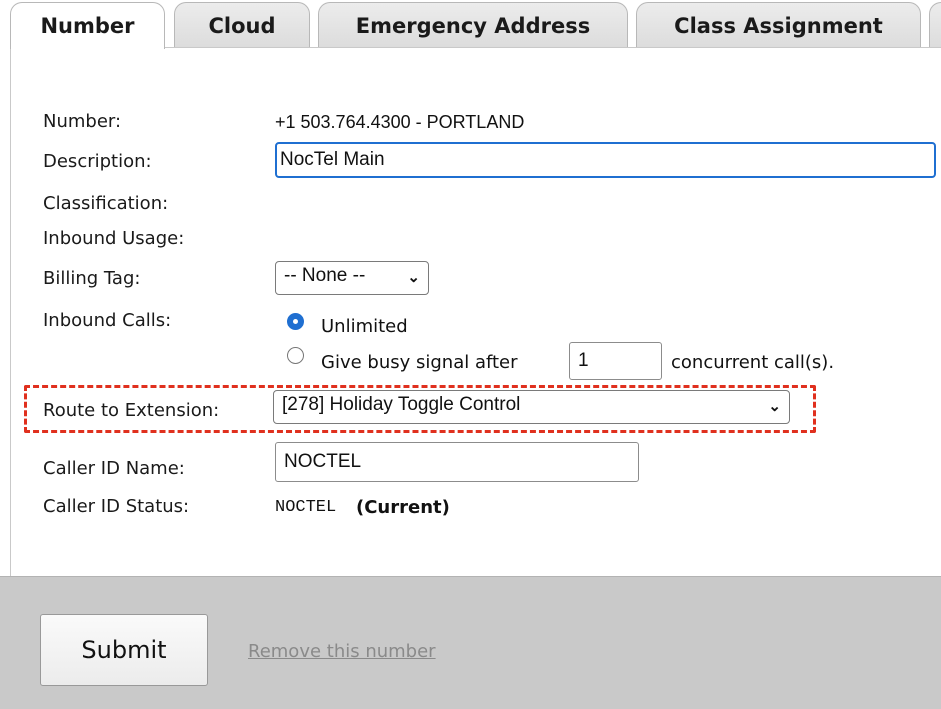  I want to click on description-label: Description:, so click(97, 161).